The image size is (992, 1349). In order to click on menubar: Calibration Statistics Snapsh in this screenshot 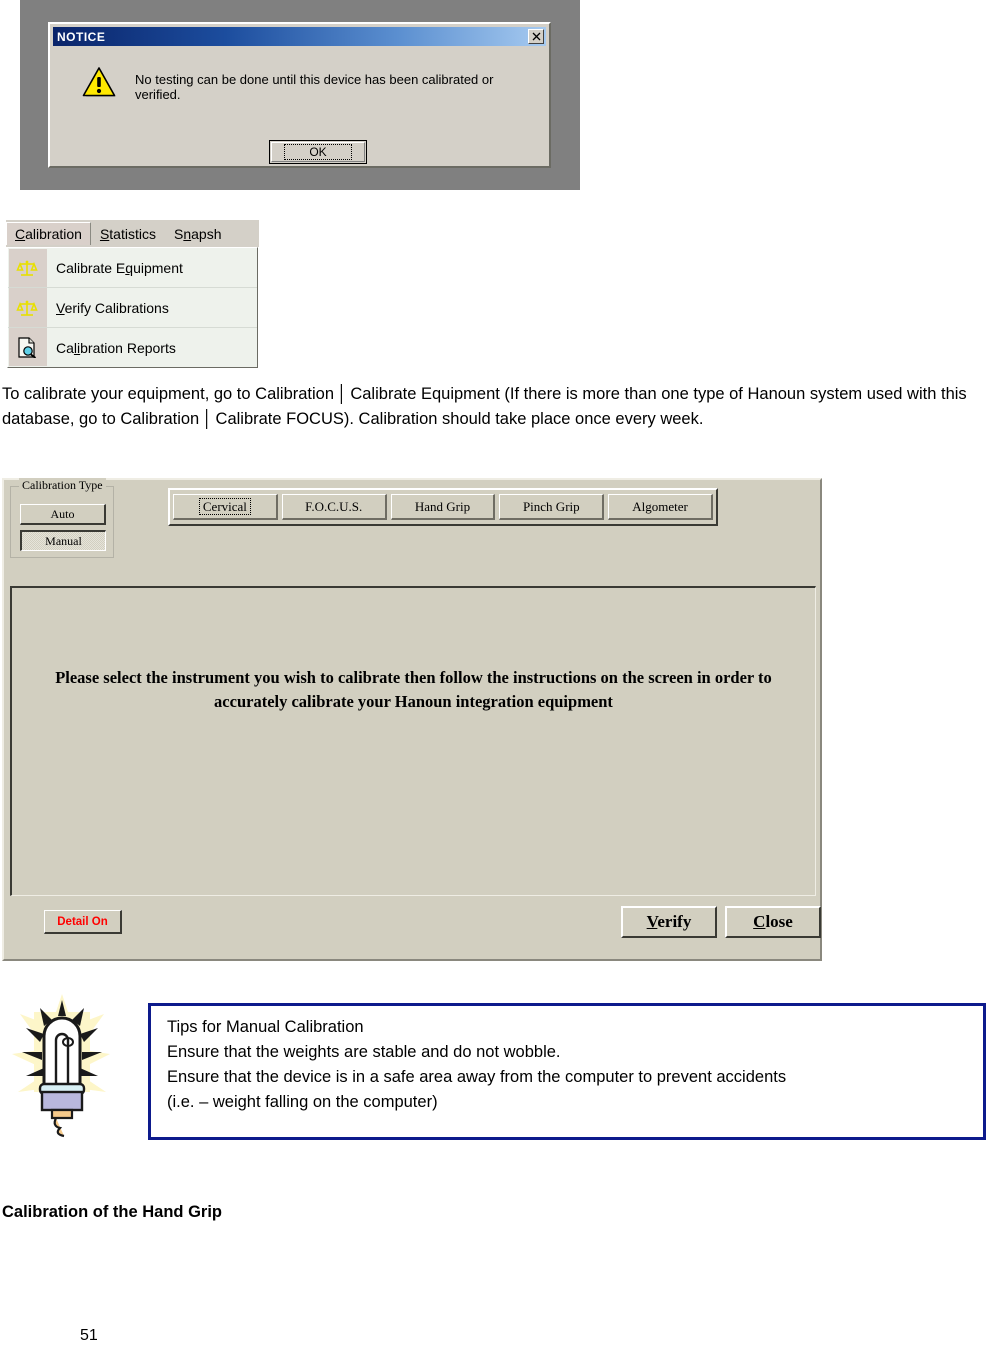, I will do `click(132, 233)`.